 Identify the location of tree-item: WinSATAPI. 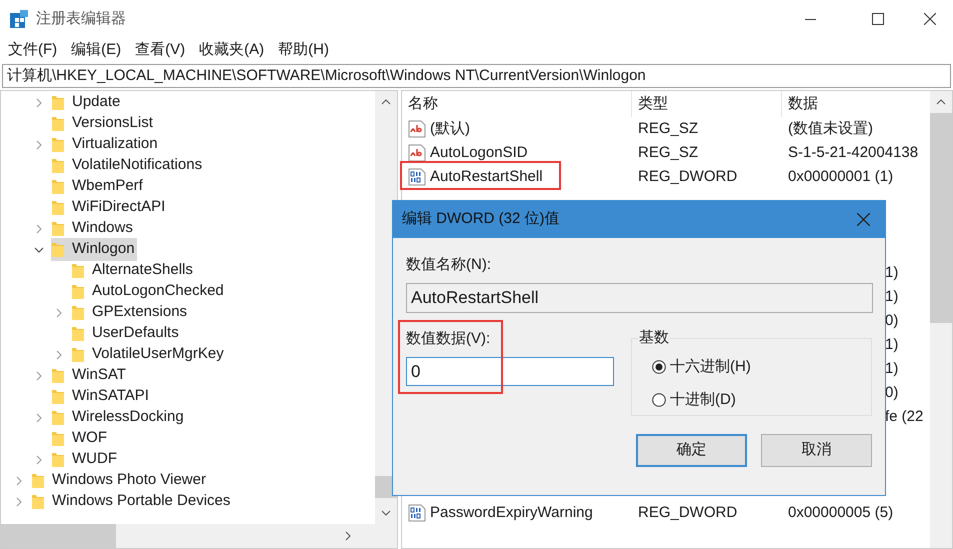
(101, 396).